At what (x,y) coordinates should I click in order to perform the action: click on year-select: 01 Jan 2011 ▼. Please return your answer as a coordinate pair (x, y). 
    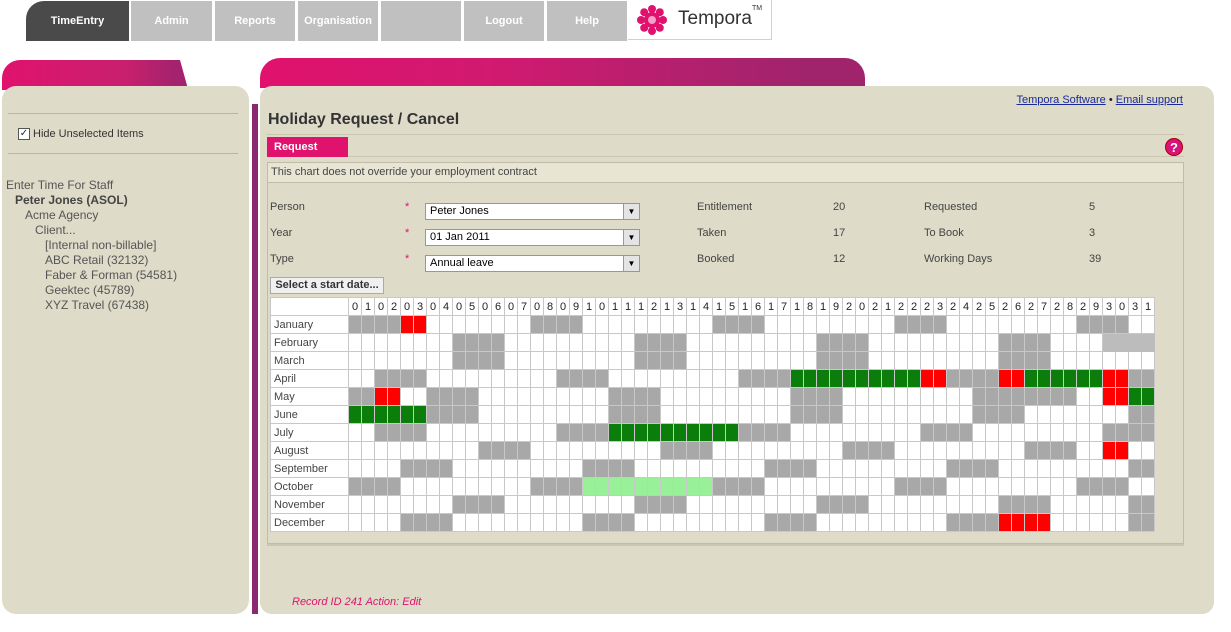
    Looking at the image, I should click on (532, 237).